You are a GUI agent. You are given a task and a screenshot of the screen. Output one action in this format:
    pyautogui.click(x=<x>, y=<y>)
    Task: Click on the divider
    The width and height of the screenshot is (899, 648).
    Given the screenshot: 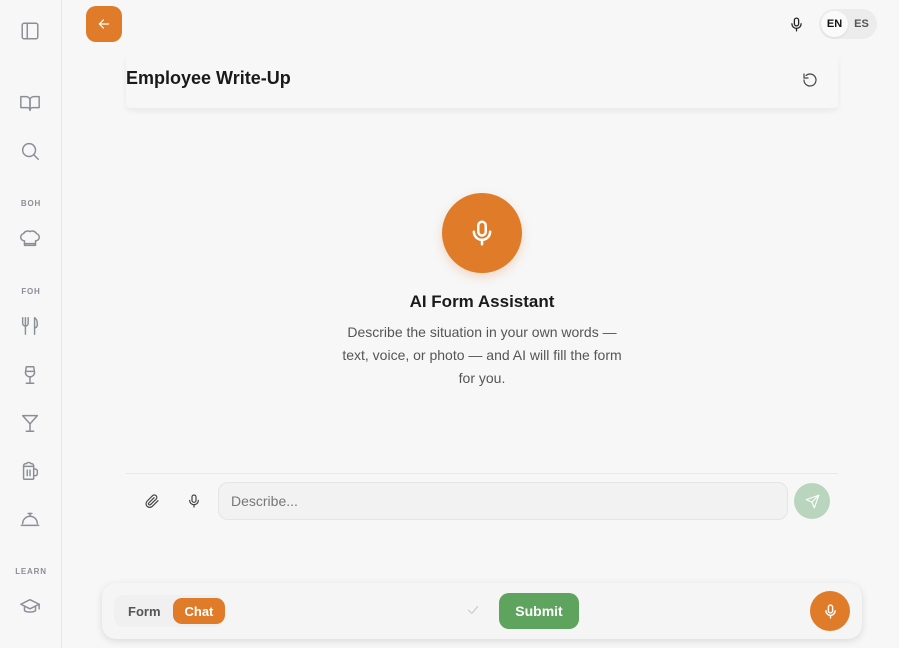 What is the action you would take?
    pyautogui.click(x=482, y=473)
    